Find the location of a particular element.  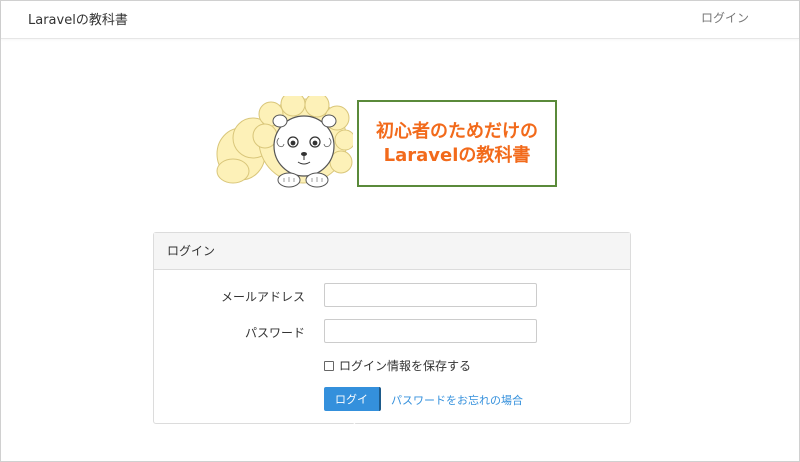

login-button: ログイン is located at coordinates (352, 408).